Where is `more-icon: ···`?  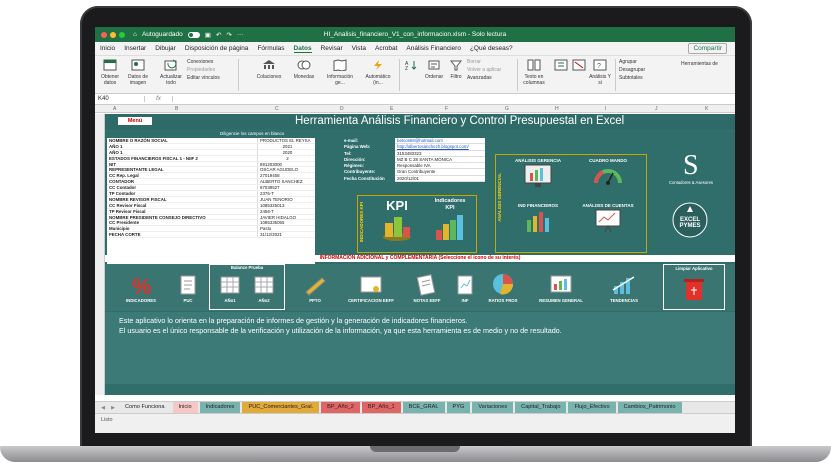
more-icon: ··· is located at coordinates (240, 34).